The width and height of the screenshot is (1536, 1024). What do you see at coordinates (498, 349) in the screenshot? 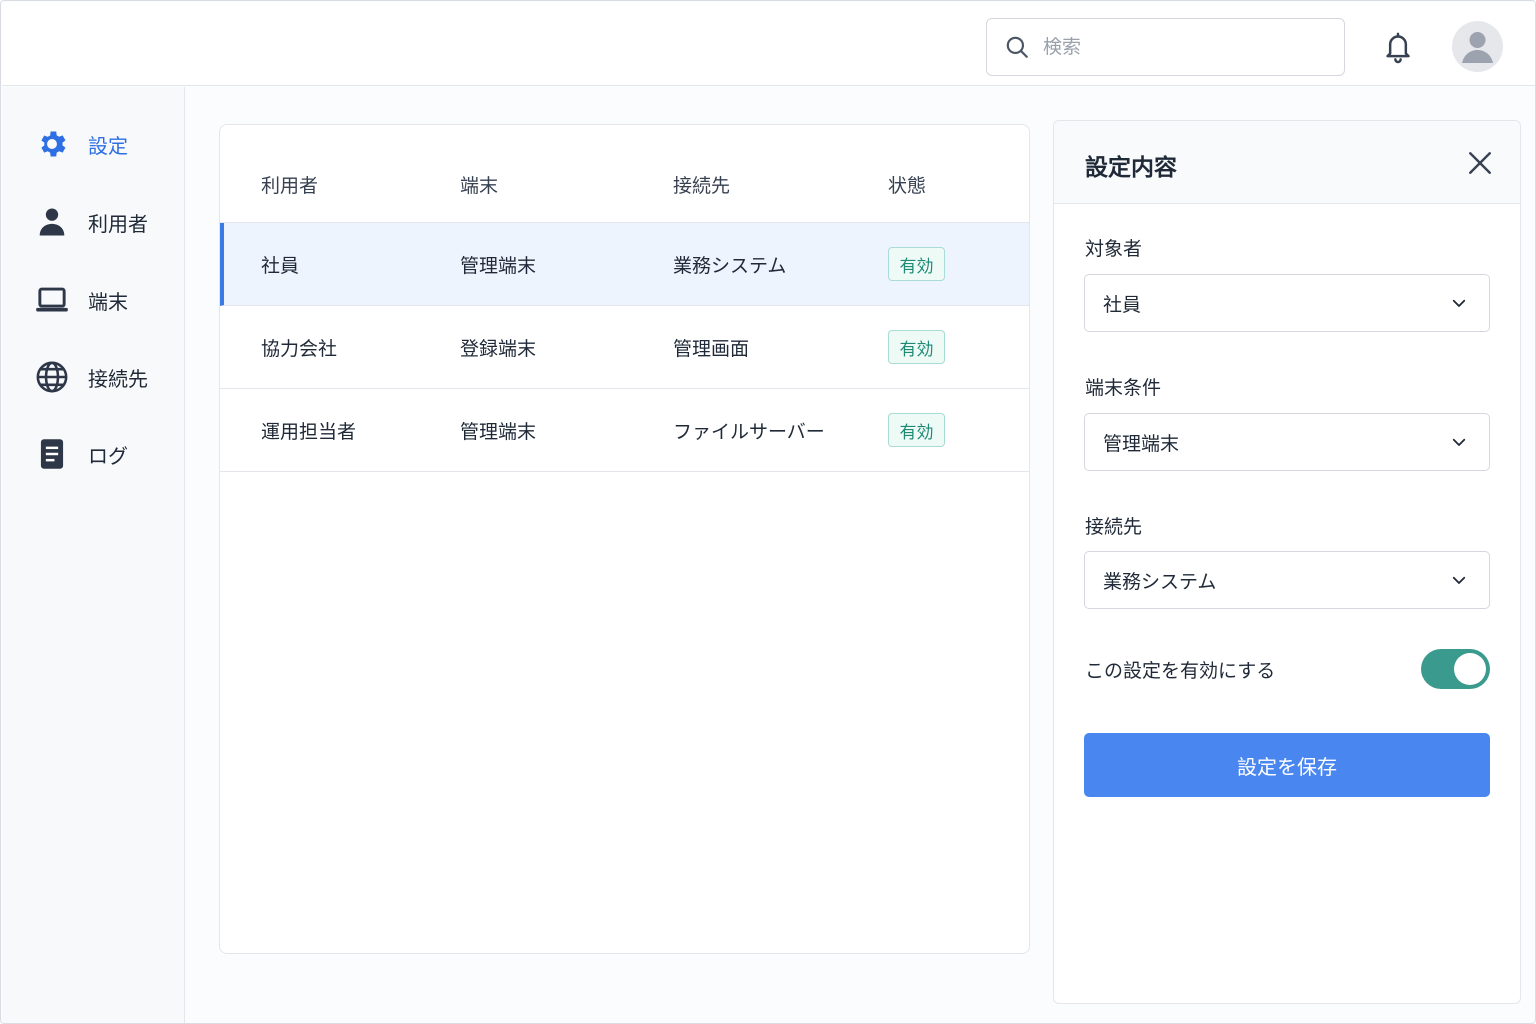
I see `cell-device: 登録端末` at bounding box center [498, 349].